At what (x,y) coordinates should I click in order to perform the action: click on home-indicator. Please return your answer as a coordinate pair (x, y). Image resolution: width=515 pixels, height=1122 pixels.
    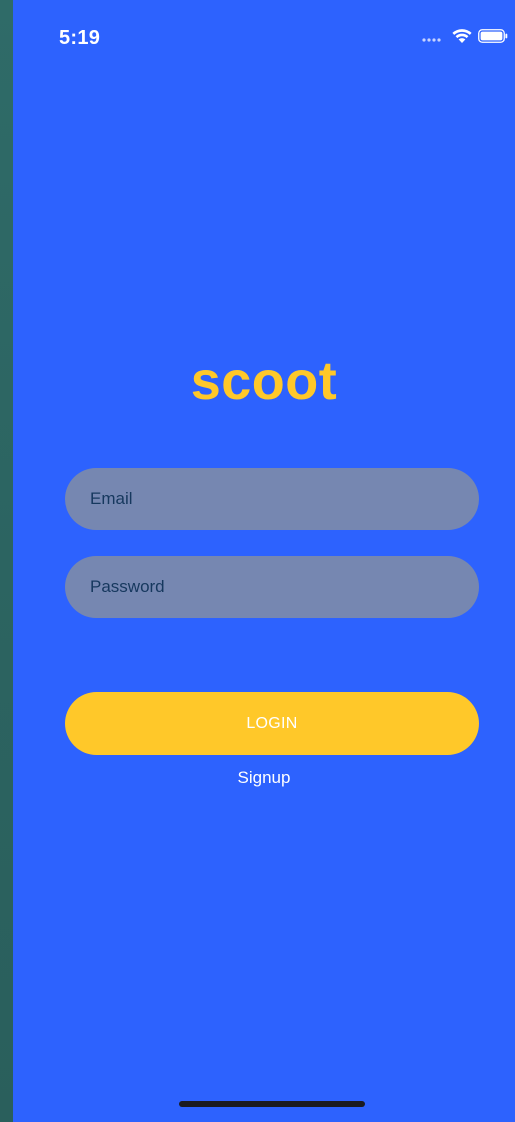
    Looking at the image, I should click on (272, 1104).